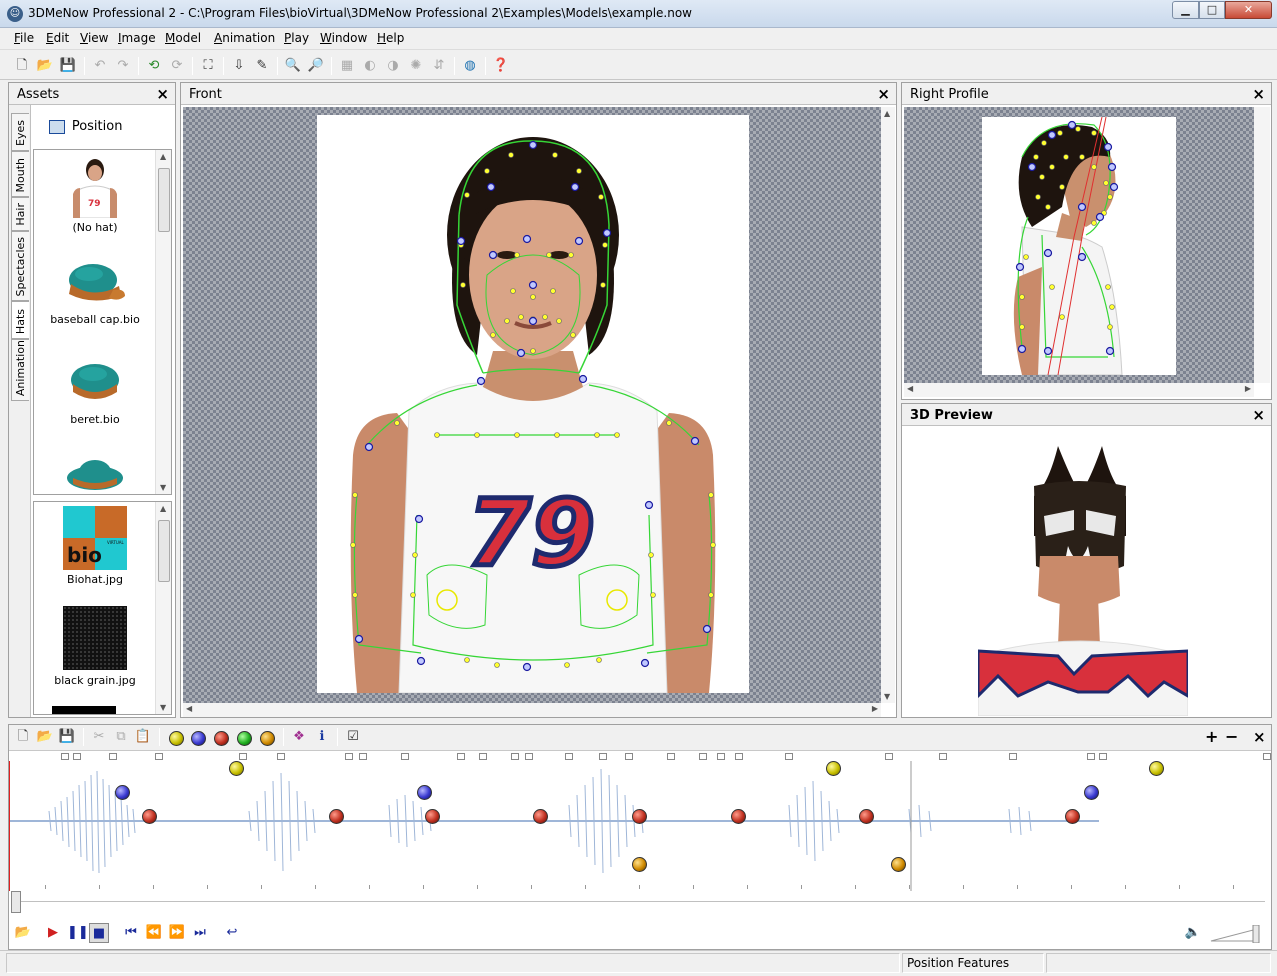 The width and height of the screenshot is (1277, 976). I want to click on info-icon: ℹ, so click(322, 737).